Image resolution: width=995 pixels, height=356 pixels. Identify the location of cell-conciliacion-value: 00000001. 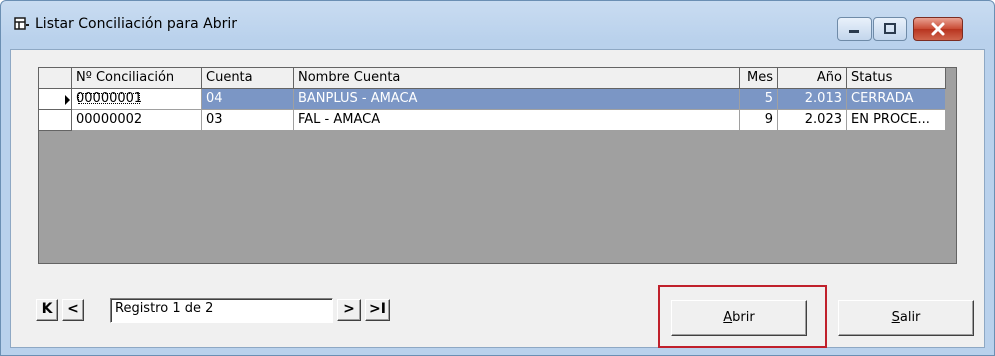
(109, 98).